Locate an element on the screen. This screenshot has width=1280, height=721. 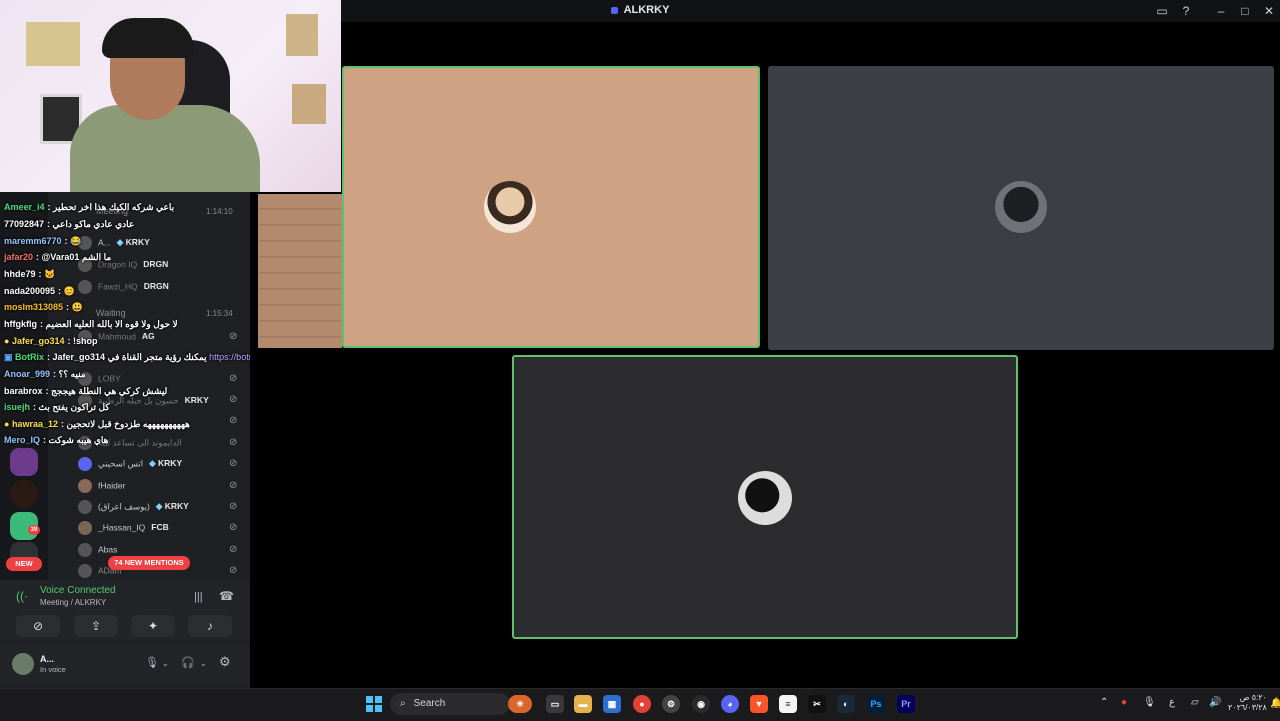
voice-member: (يوسف اعراق) ◆ KRKY is located at coordinates (133, 509).